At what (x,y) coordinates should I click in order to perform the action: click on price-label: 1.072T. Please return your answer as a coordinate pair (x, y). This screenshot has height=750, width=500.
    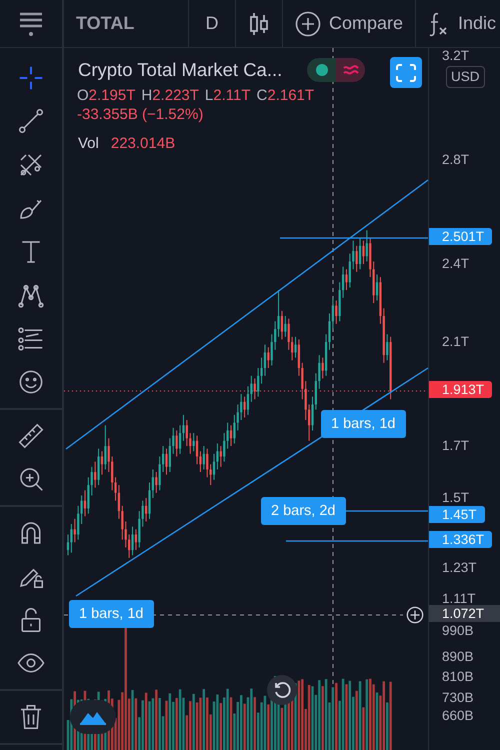
    Looking at the image, I should click on (464, 613).